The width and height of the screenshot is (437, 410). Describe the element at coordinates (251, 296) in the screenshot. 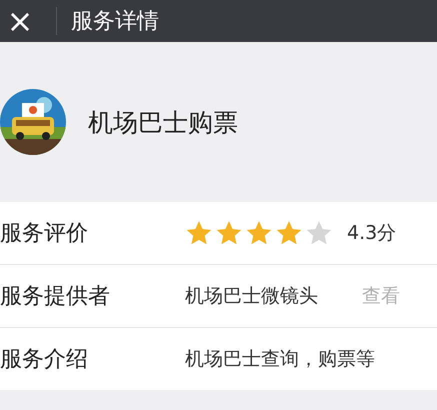

I see `provider-name: 机场巴士微镜头` at that location.